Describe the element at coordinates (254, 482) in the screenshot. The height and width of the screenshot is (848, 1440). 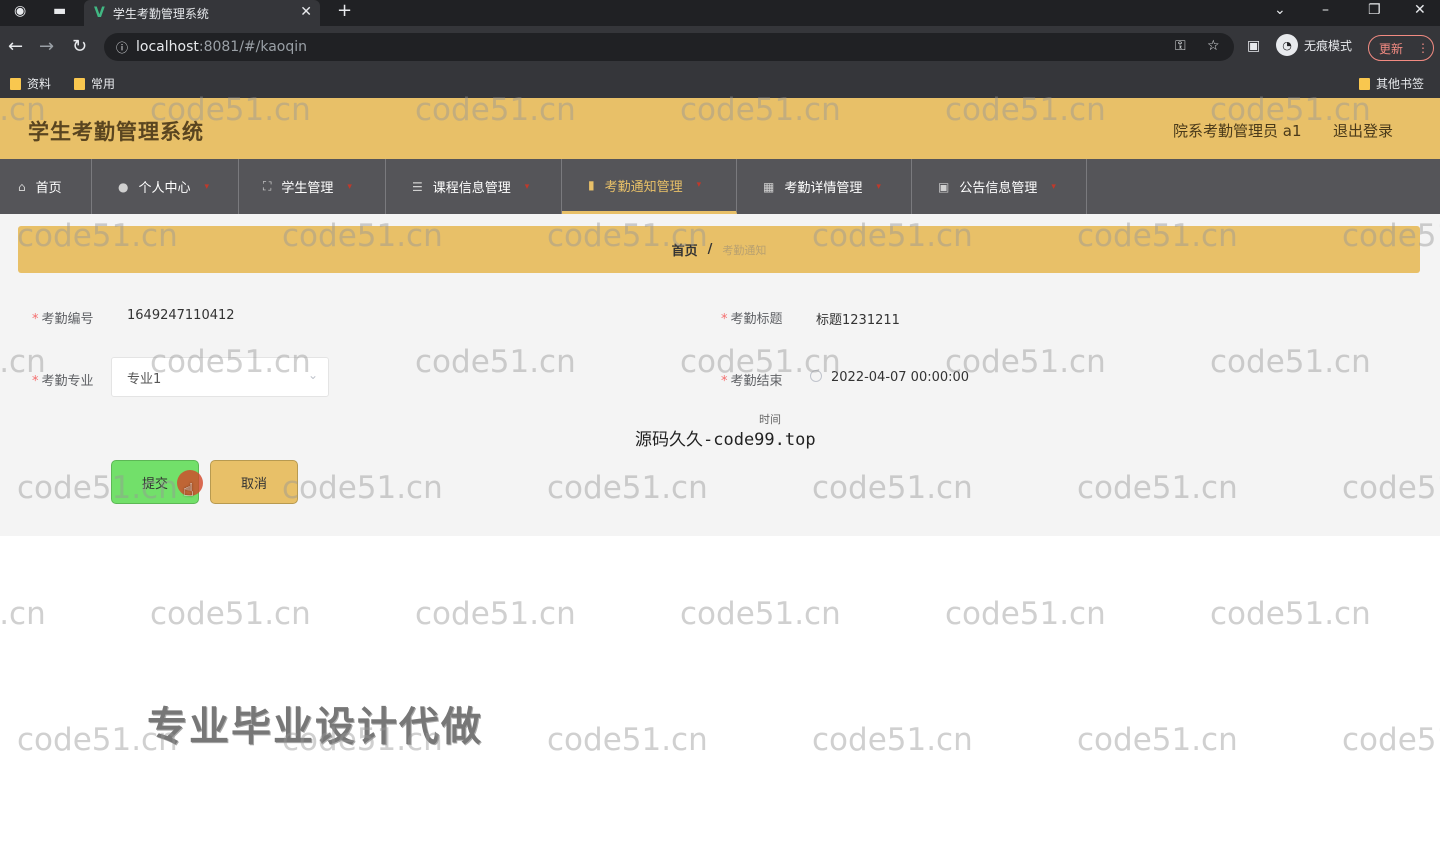
I see `cancel-button: 取消` at that location.